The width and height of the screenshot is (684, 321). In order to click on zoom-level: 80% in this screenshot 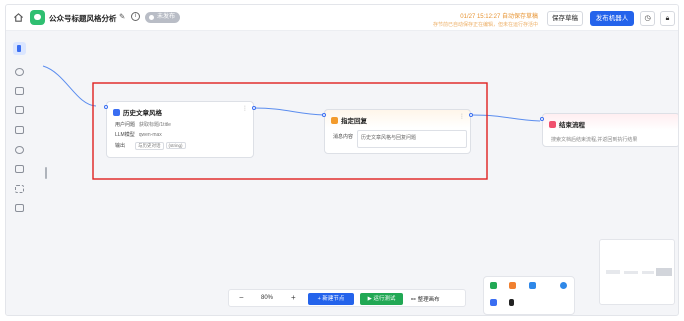, I will do `click(267, 298)`.